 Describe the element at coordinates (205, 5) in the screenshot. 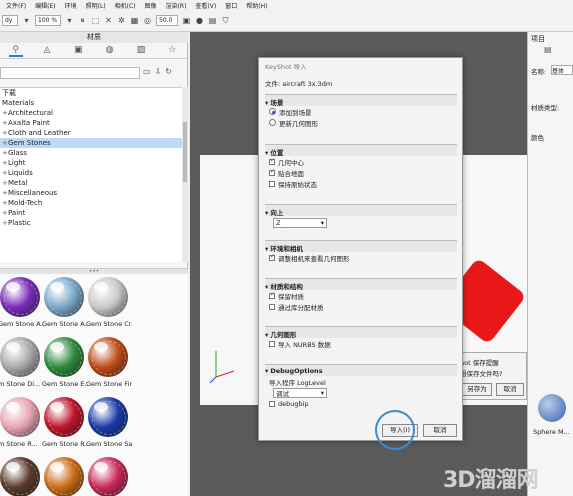

I see `menu-item: 查看(V)` at that location.